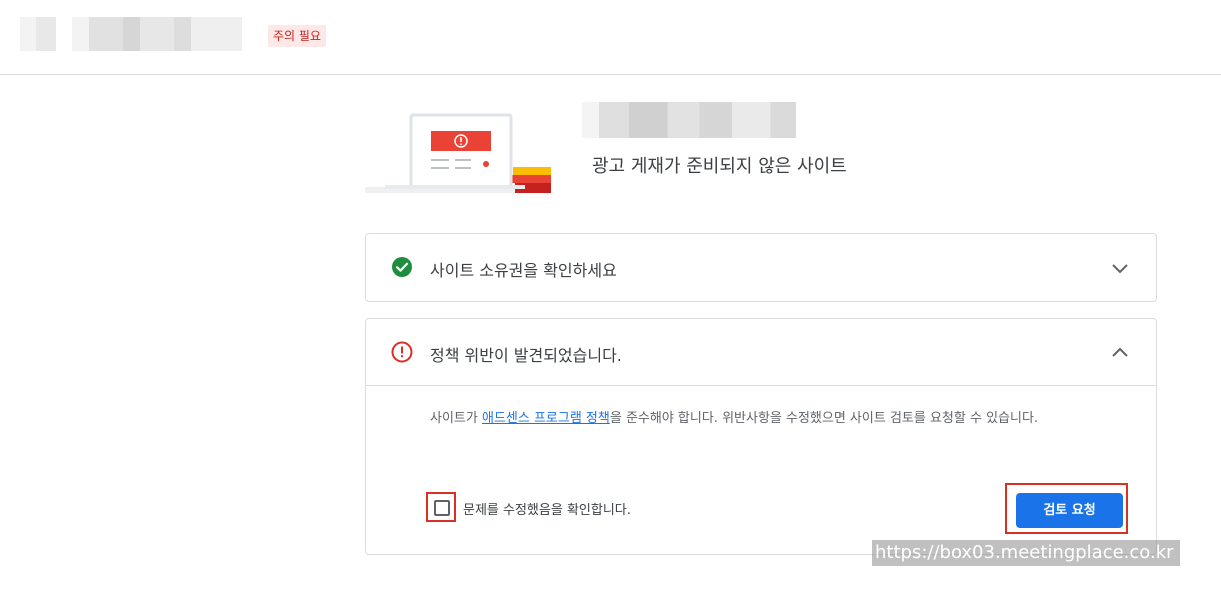  I want to click on error-circle-icon, so click(402, 352).